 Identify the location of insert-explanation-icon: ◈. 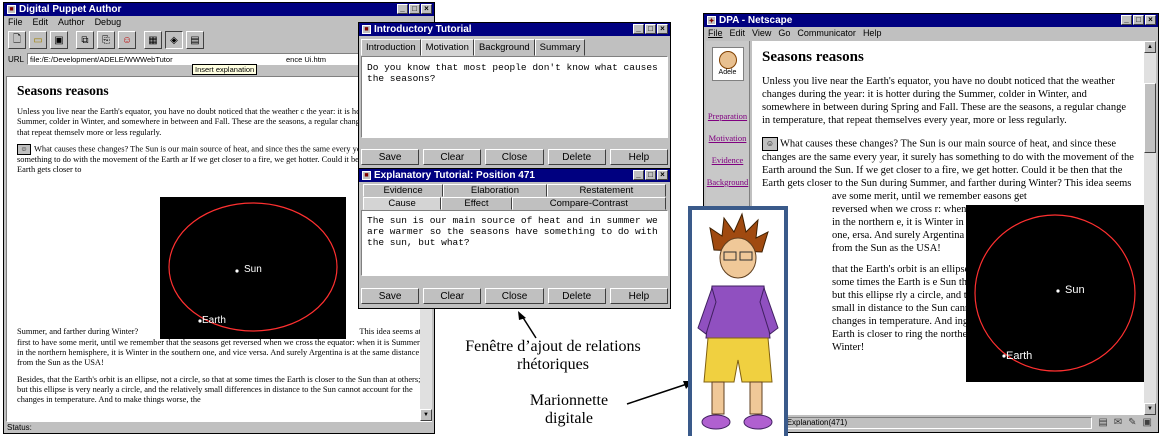
(174, 40).